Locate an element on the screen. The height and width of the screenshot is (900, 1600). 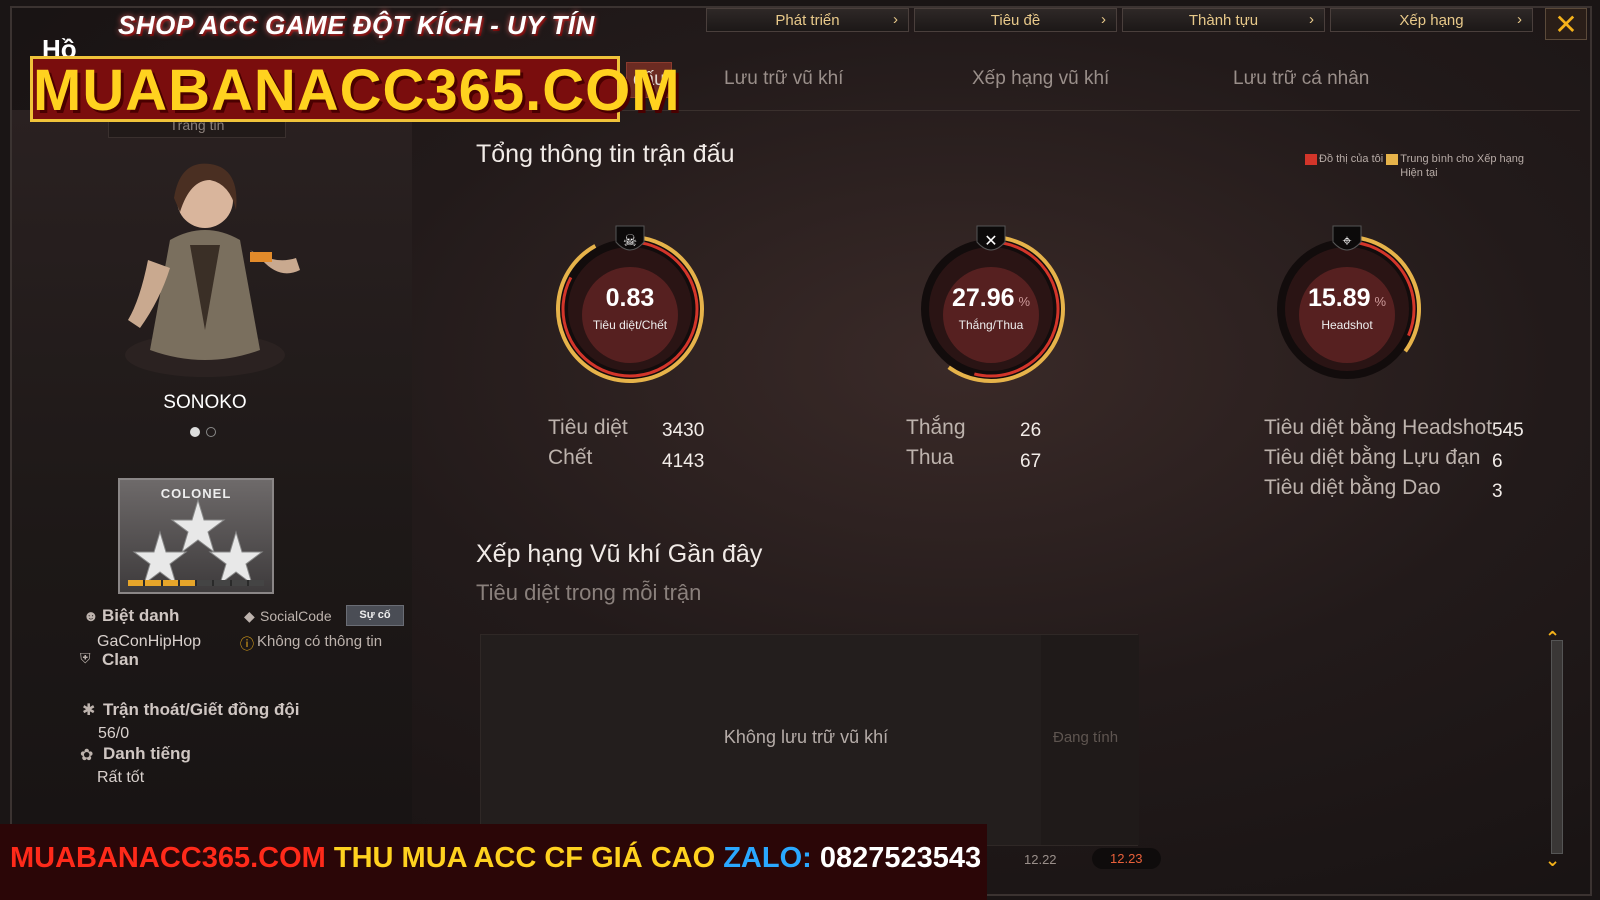
gauge-label: Headshot is located at coordinates (1347, 325).